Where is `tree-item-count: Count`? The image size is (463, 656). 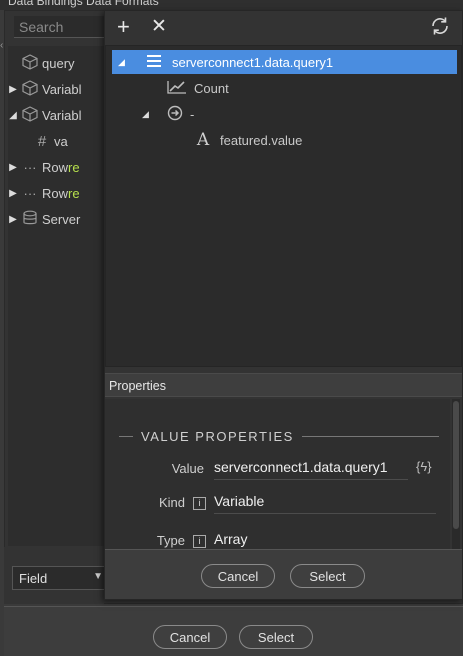 tree-item-count: Count is located at coordinates (197, 88).